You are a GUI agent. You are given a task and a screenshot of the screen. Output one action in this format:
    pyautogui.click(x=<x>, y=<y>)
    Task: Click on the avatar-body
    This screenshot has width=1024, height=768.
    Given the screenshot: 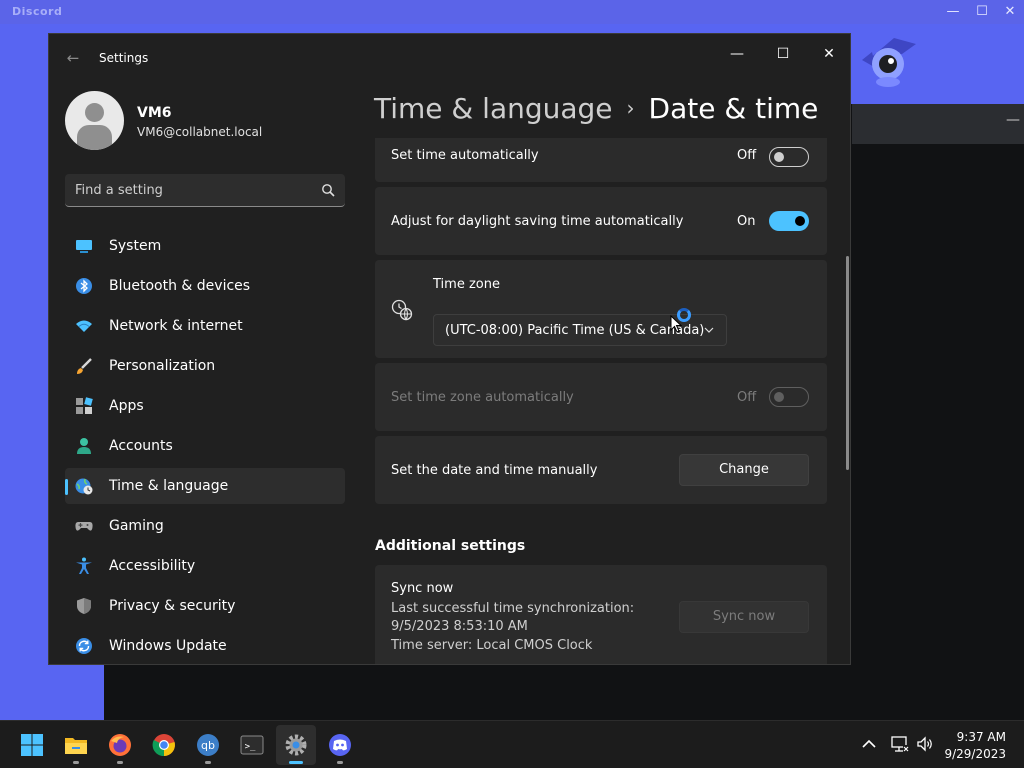 What is the action you would take?
    pyautogui.click(x=94, y=137)
    